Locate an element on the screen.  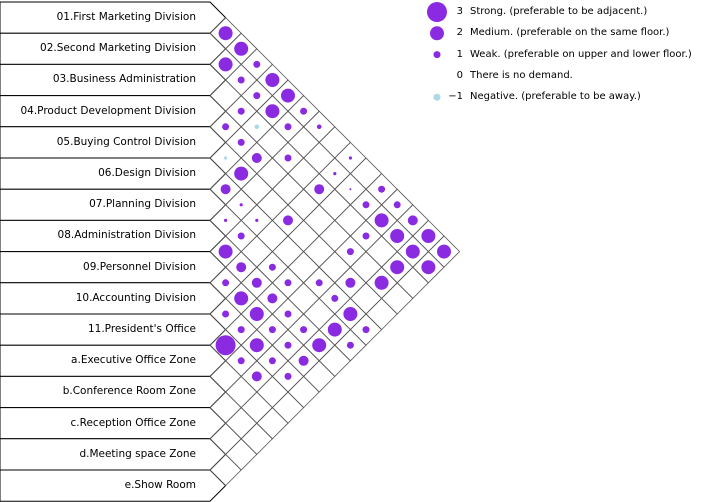
legend-text: Medium. (preferable on the same floor.) is located at coordinates (570, 33).